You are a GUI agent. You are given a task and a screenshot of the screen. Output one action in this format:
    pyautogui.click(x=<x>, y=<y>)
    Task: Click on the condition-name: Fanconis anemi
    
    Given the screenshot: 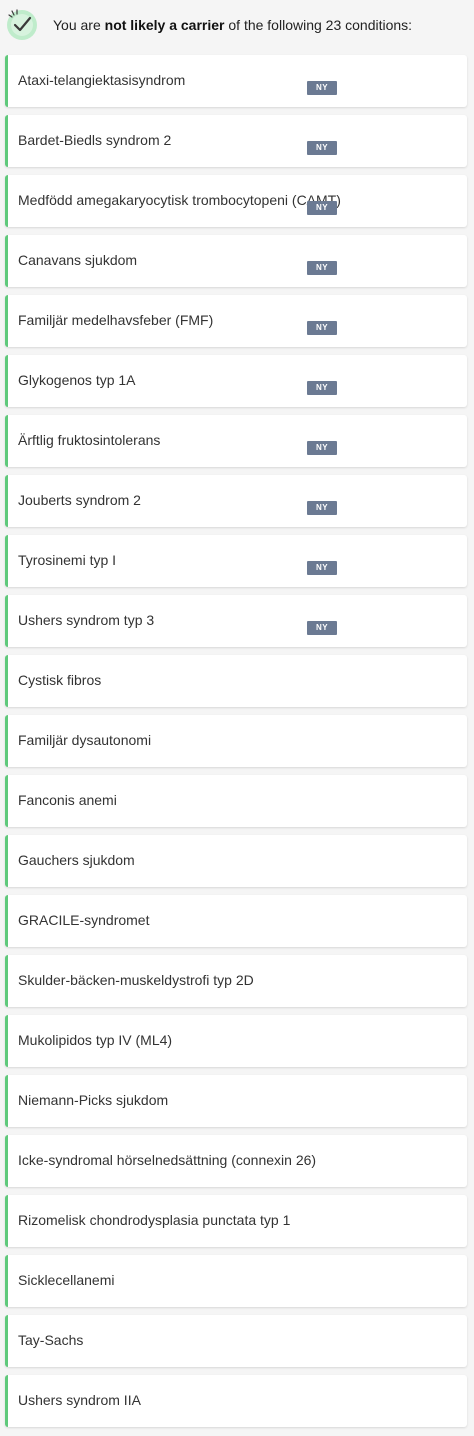 What is the action you would take?
    pyautogui.click(x=67, y=800)
    